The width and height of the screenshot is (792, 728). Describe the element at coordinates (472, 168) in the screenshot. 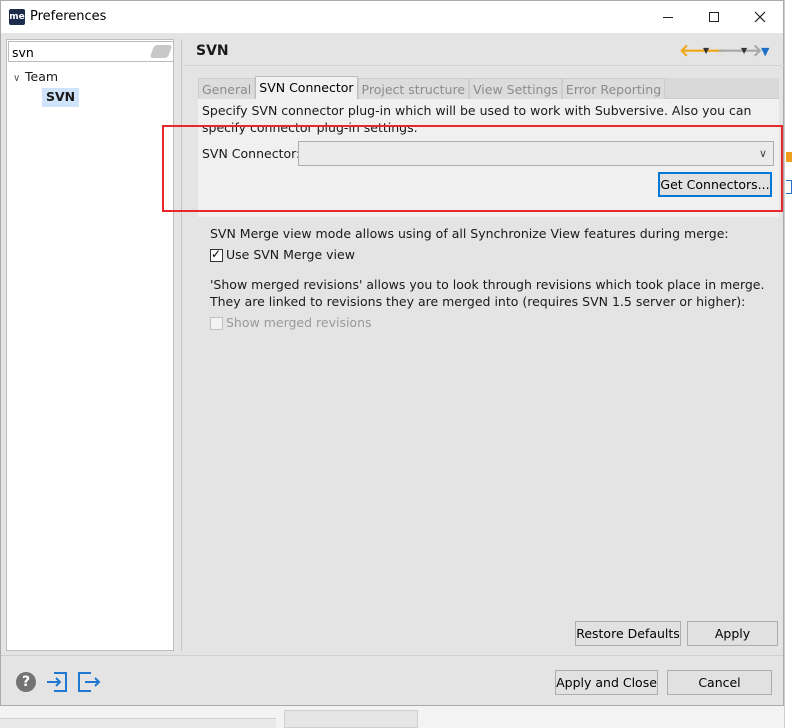

I see `highlight-annotation-box` at that location.